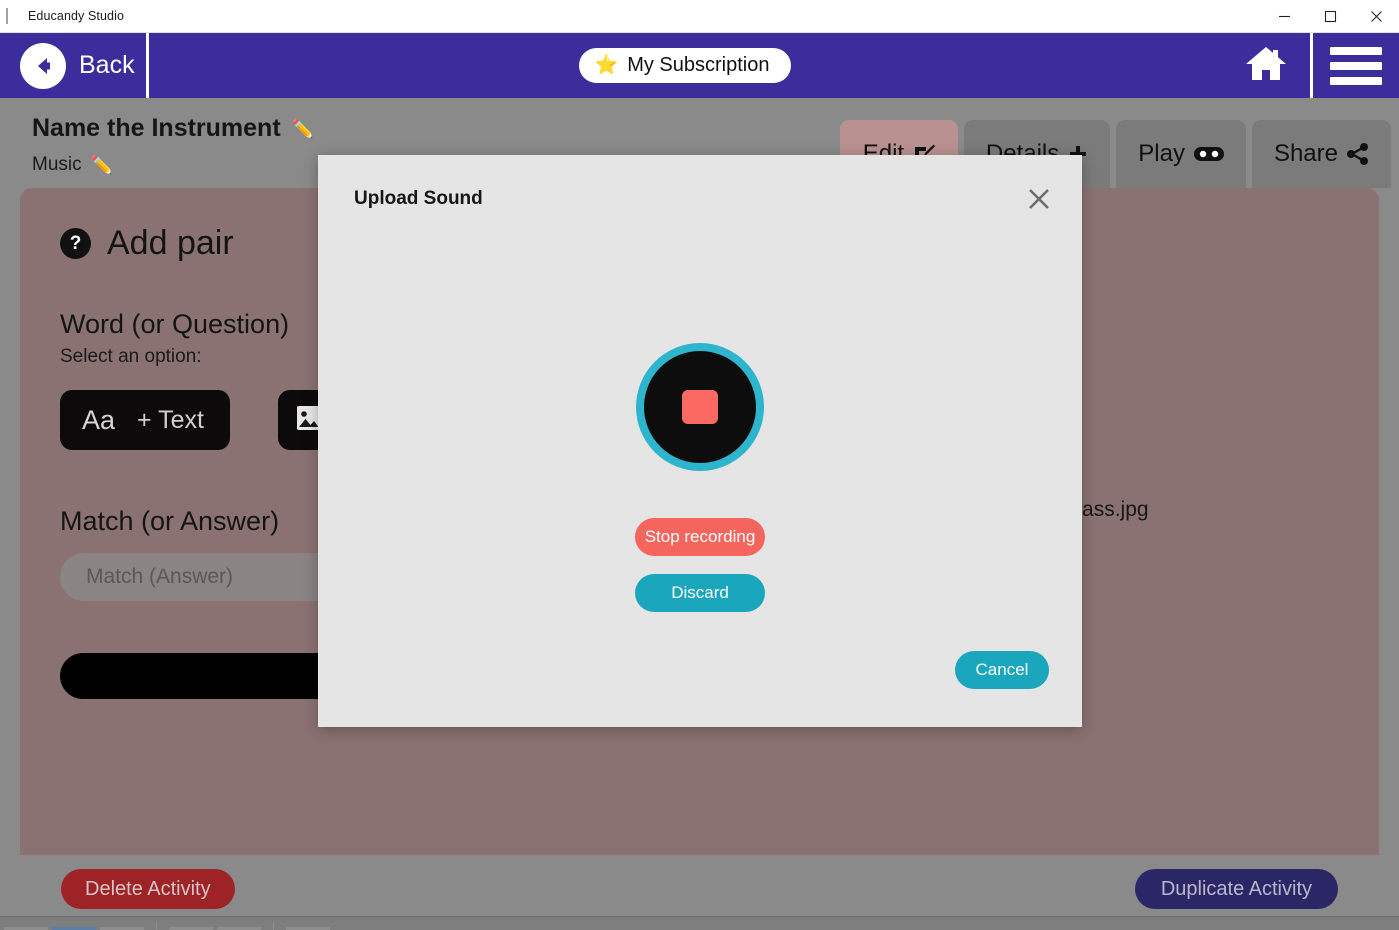 The height and width of the screenshot is (930, 1399). I want to click on window-controls, so click(1330, 16).